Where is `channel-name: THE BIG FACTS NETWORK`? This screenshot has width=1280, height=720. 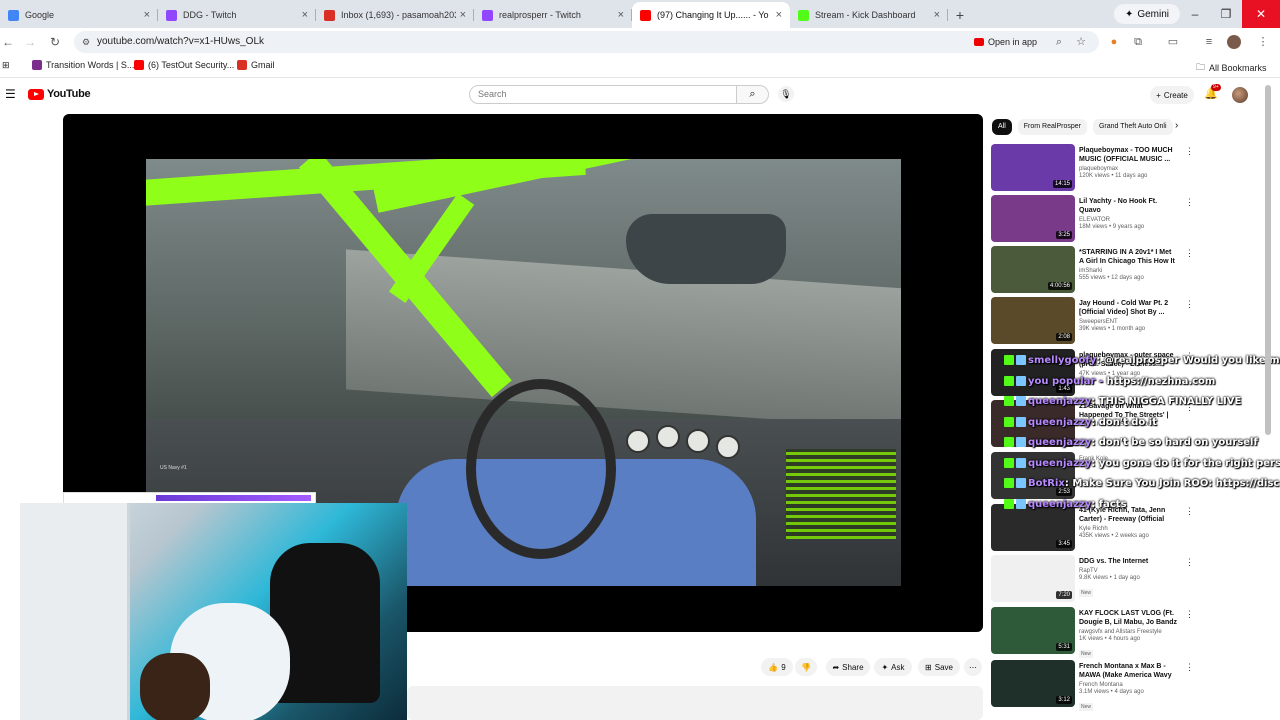 channel-name: THE BIG FACTS NETWORK is located at coordinates (1128, 425).